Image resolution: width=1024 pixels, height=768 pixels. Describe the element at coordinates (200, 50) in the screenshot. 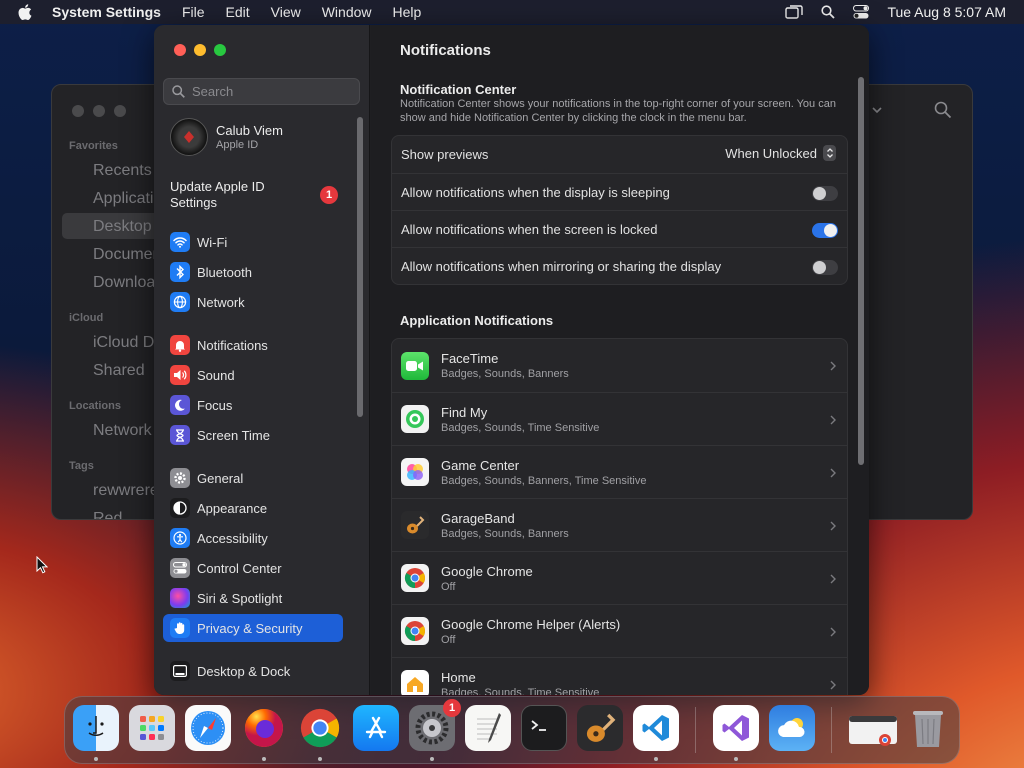

I see `minimize-button` at that location.